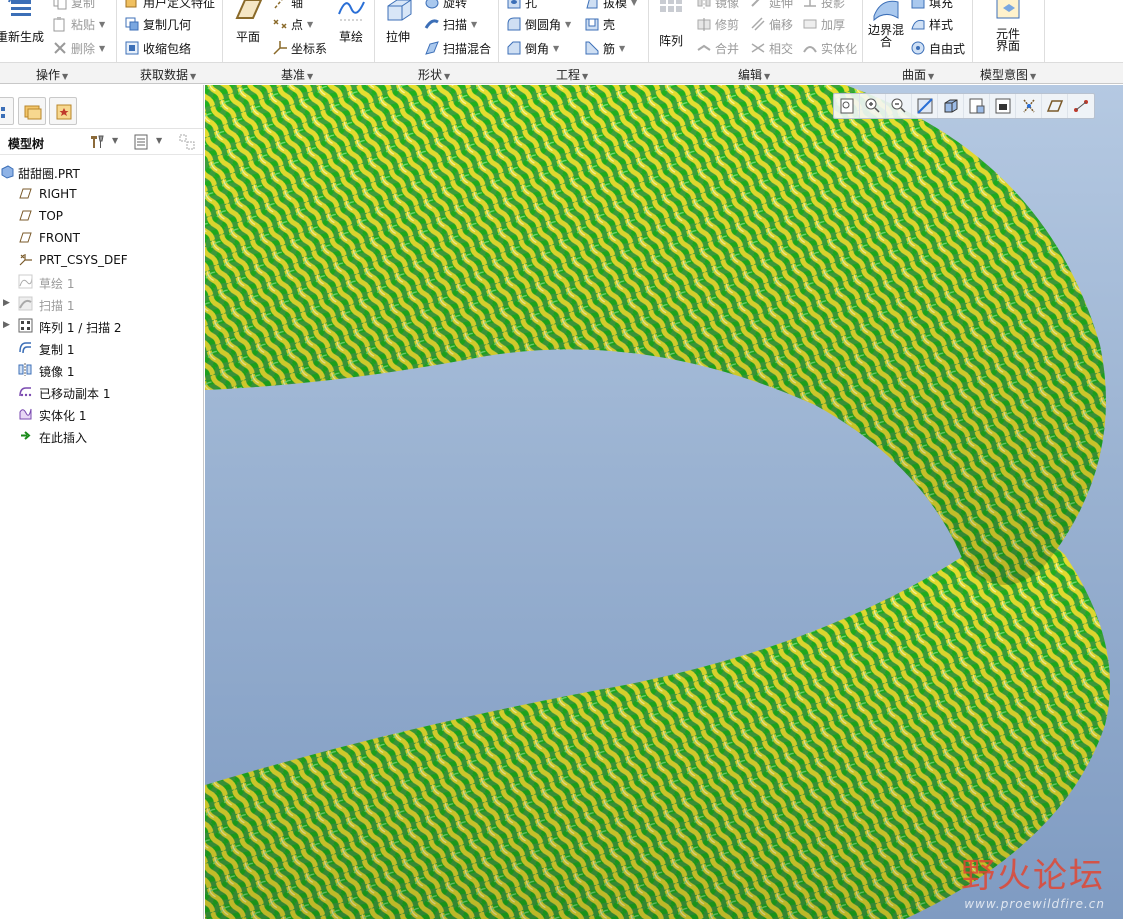  I want to click on spin-center-button, so click(1055, 106).